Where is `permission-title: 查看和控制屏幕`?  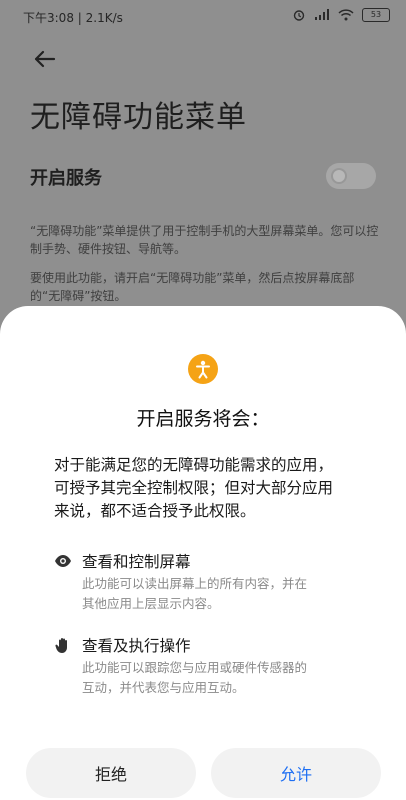
permission-title: 查看和控制屏幕 is located at coordinates (136, 562).